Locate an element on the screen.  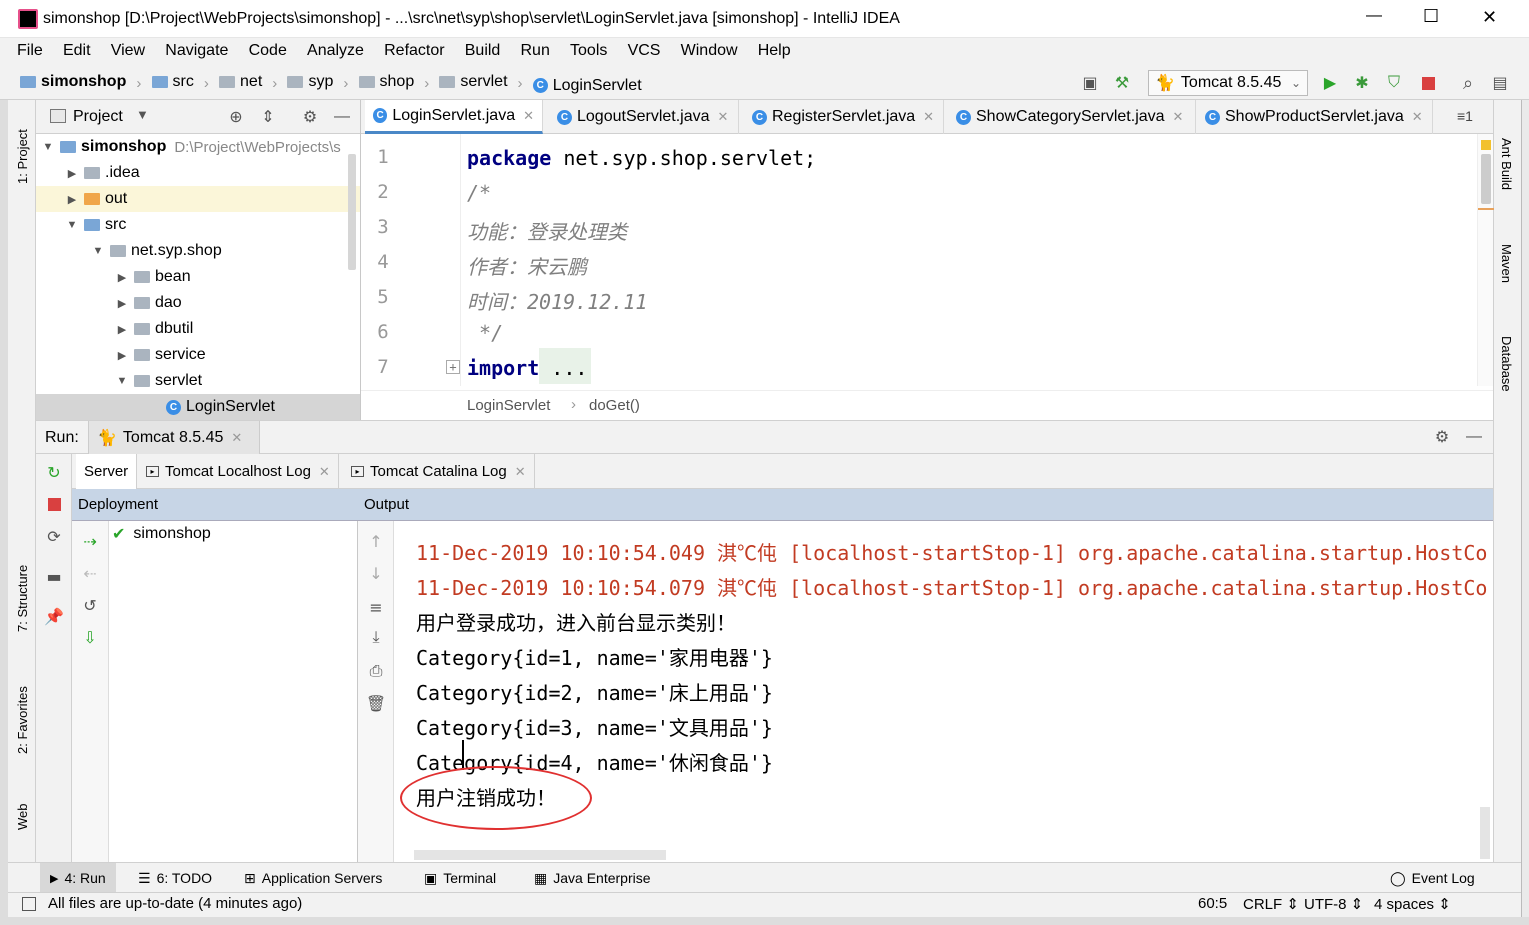
pin-icon: 📌 is located at coordinates (54, 616).